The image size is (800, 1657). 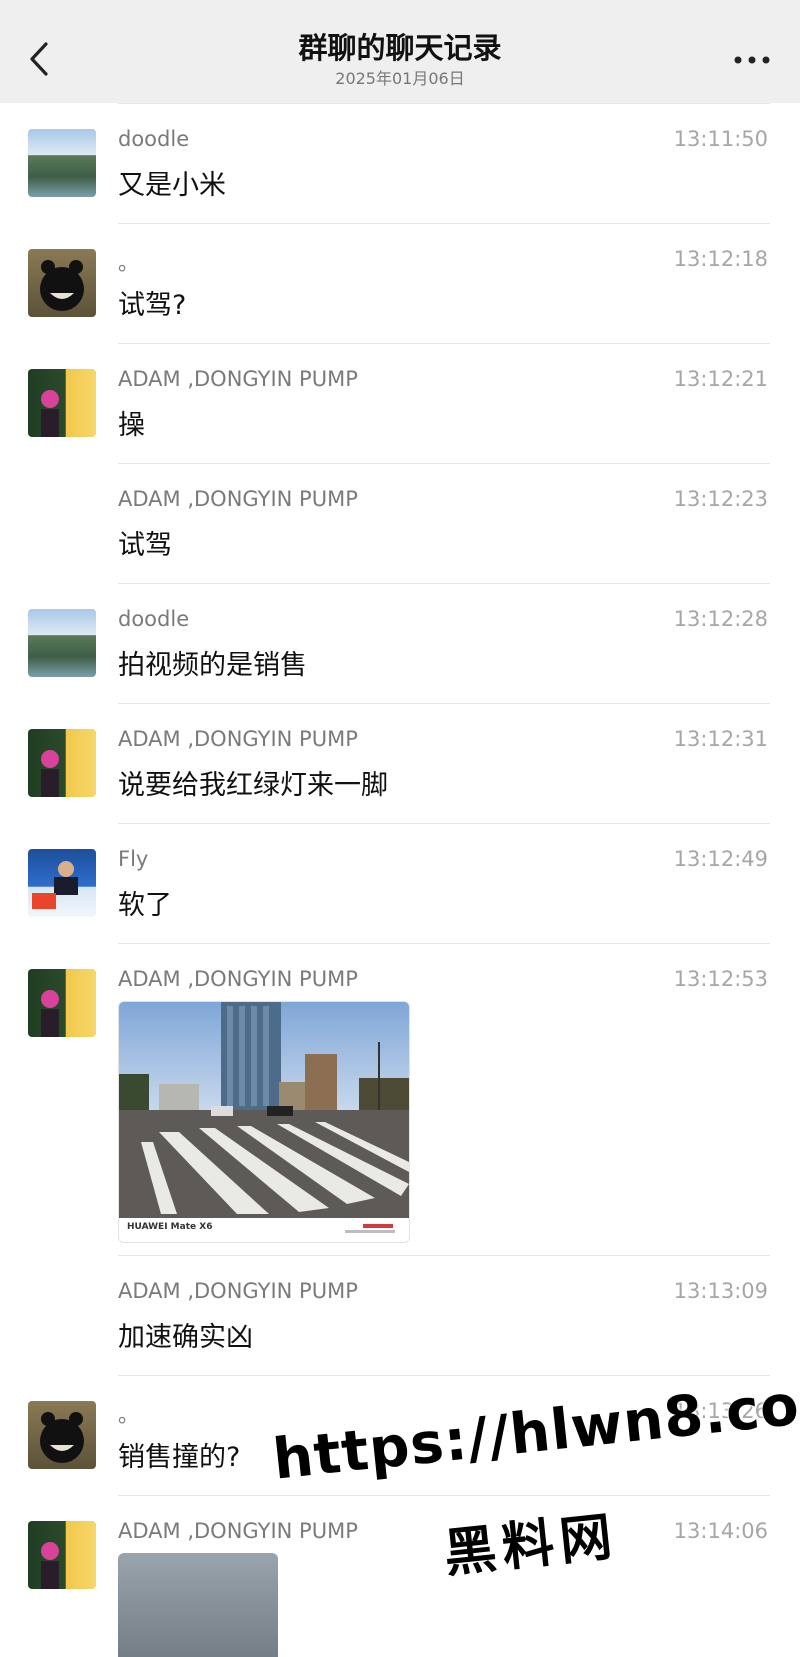 I want to click on image-message: HUAWEI Mate X6, so click(x=264, y=1122).